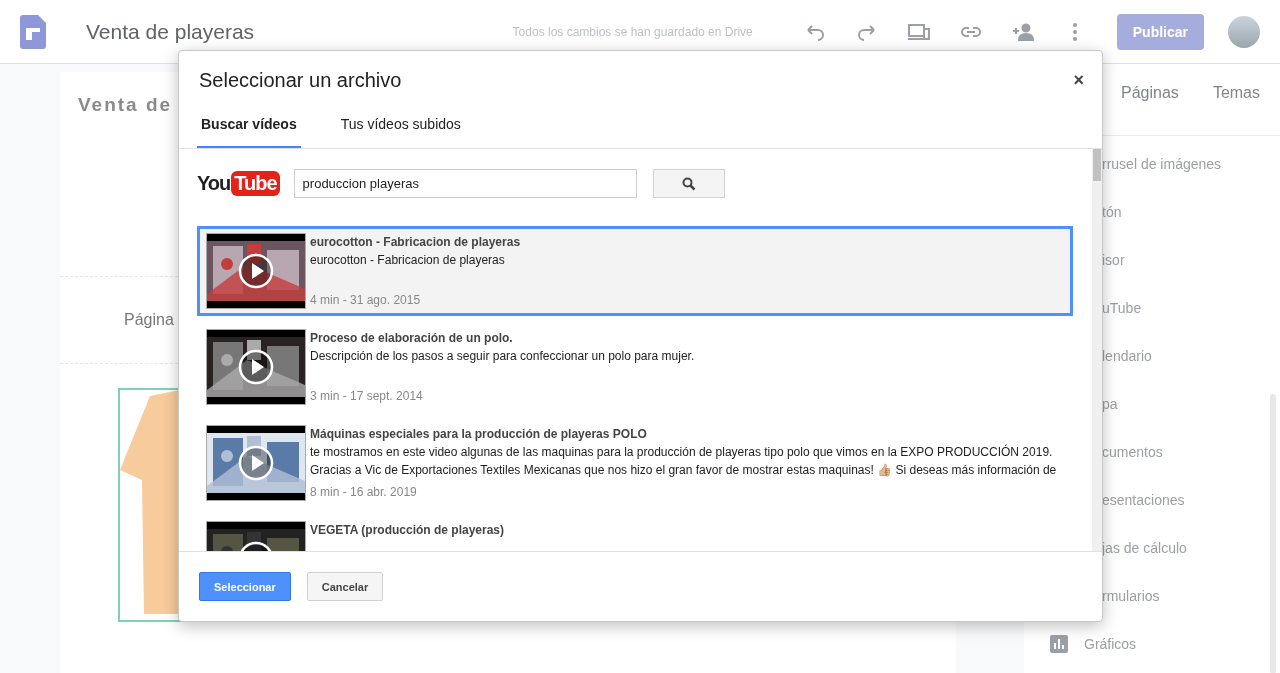  What do you see at coordinates (682, 452) in the screenshot?
I see `video-description: te mostramos en este video algunas de las maquinas para la producción de playeras tipo polo que vimos en la EXPO PRODUCCIÓN 2019.` at bounding box center [682, 452].